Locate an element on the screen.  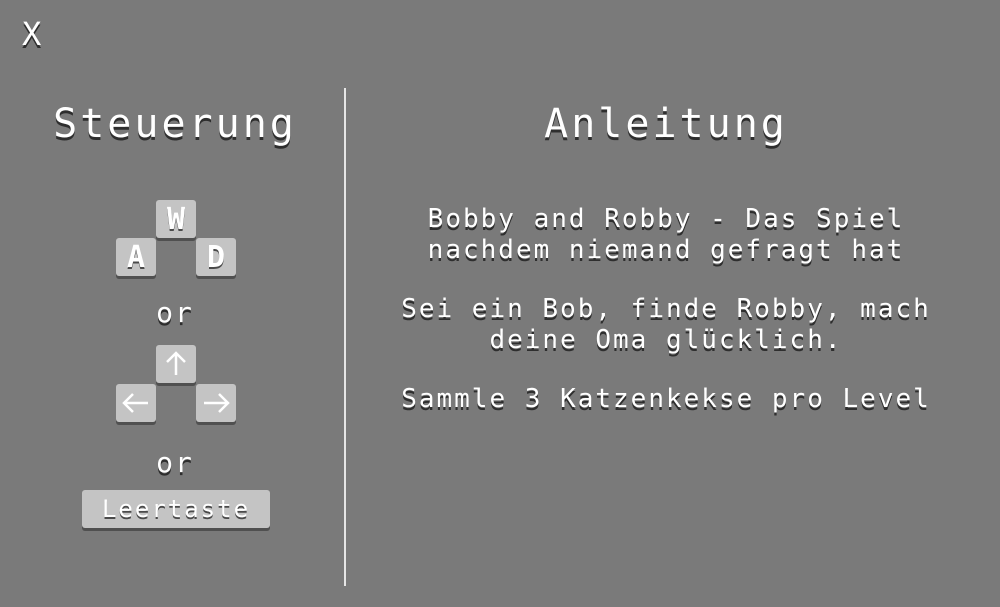
key-arrow-left is located at coordinates (136, 403).